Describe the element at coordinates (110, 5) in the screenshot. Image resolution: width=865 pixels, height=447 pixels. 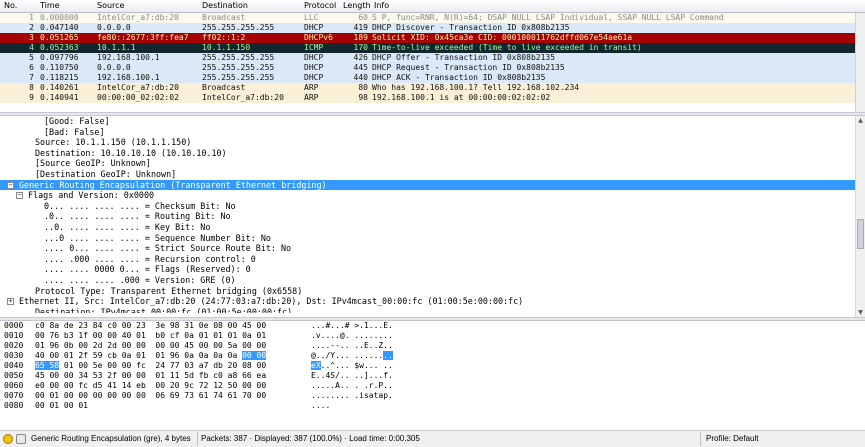
I see `column-header-source: Source` at that location.